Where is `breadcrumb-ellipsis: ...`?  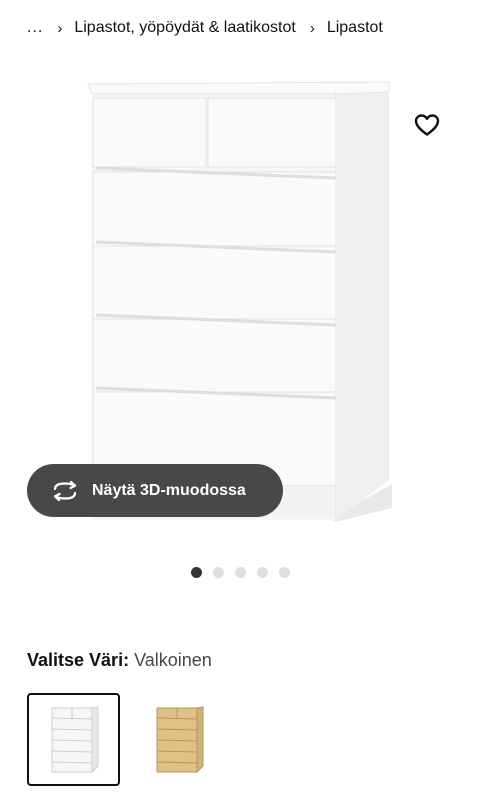 breadcrumb-ellipsis: ... is located at coordinates (35, 28).